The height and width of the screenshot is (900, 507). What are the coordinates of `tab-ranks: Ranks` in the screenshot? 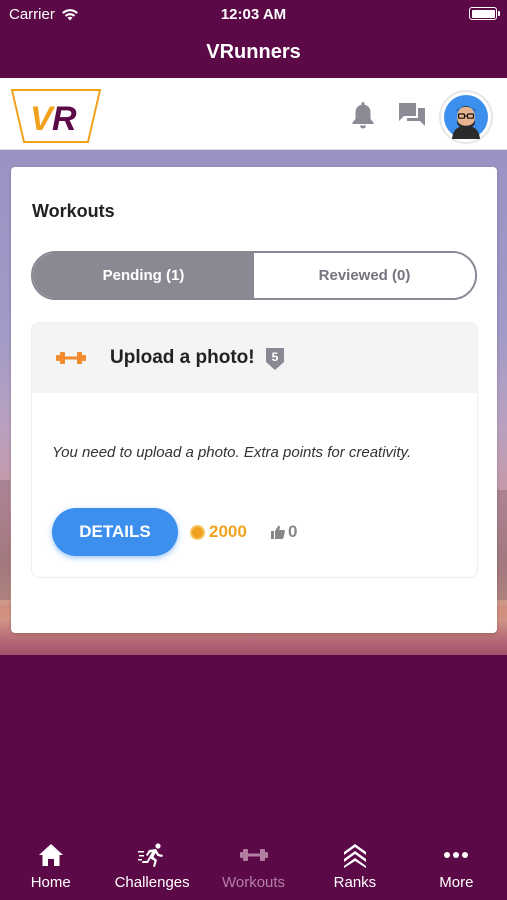 It's located at (354, 866).